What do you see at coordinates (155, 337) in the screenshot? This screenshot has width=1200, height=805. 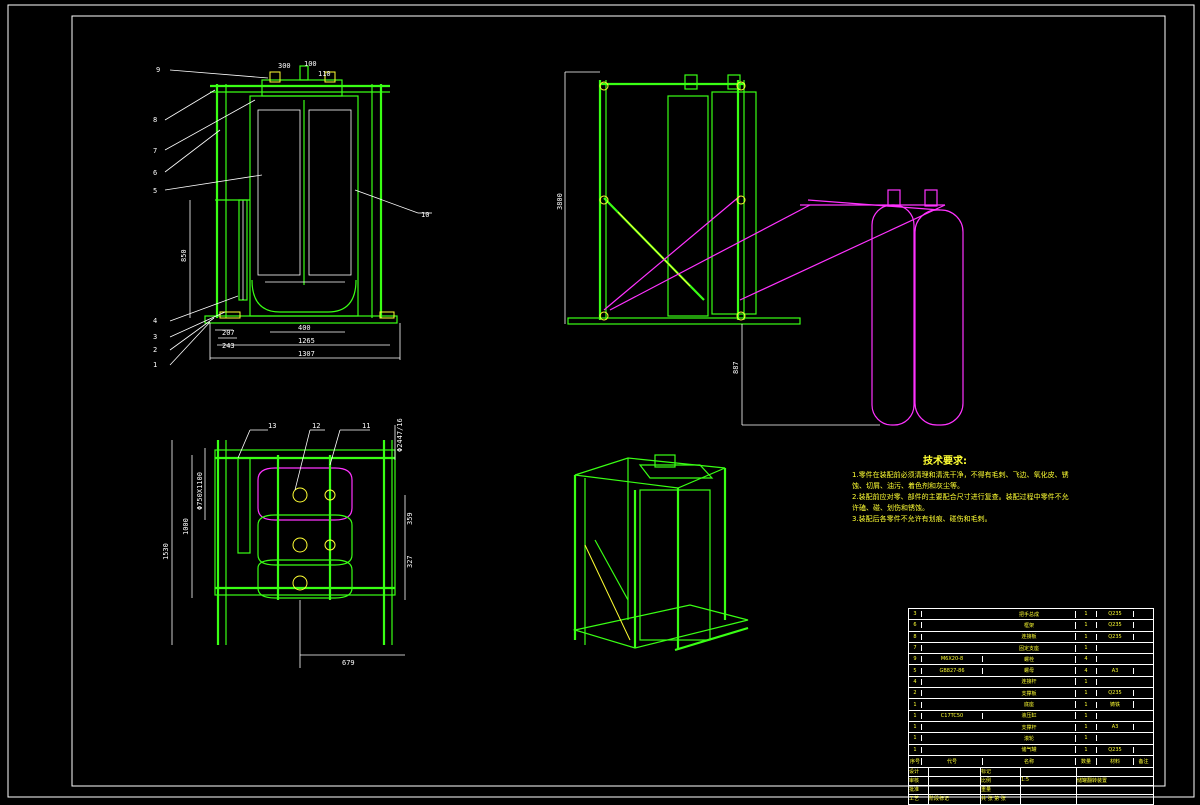 I see `callout-3: 3` at bounding box center [155, 337].